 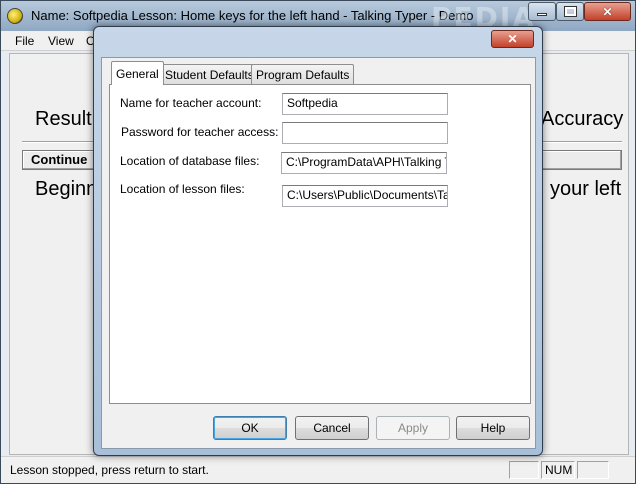 I want to click on teacher-password-field, so click(x=365, y=133).